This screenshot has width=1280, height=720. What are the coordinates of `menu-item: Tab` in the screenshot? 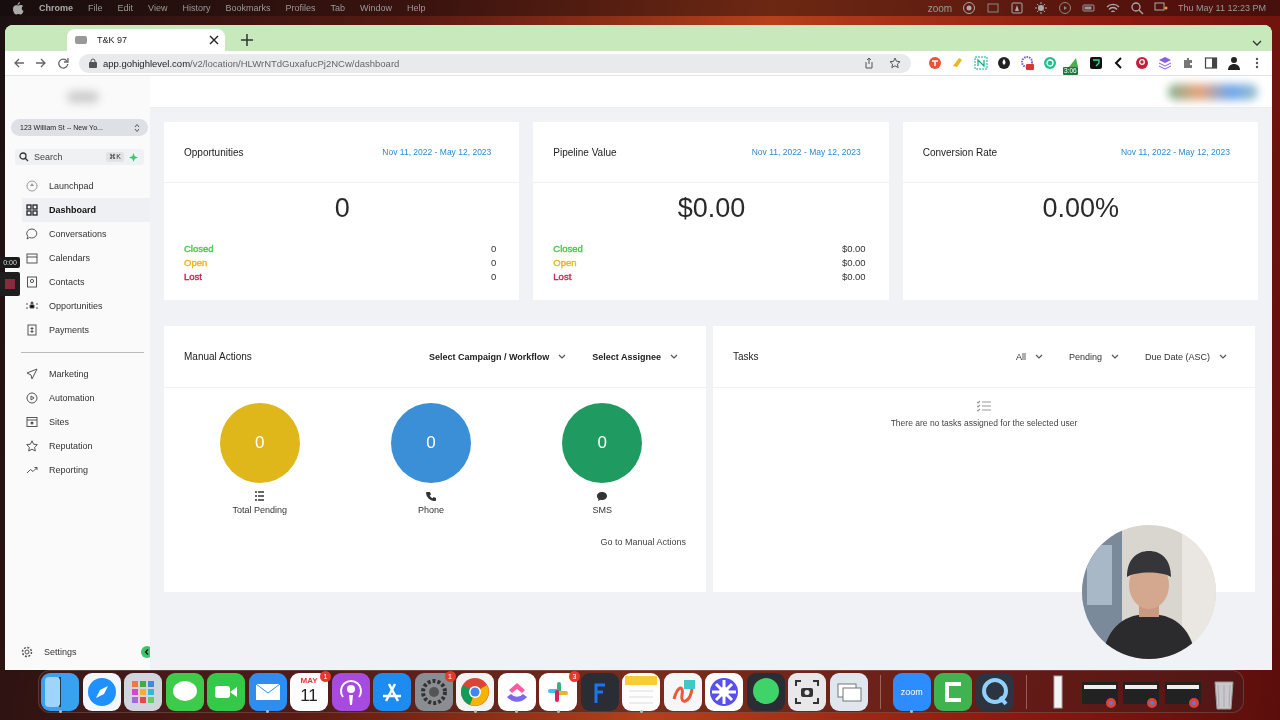 It's located at (337, 8).